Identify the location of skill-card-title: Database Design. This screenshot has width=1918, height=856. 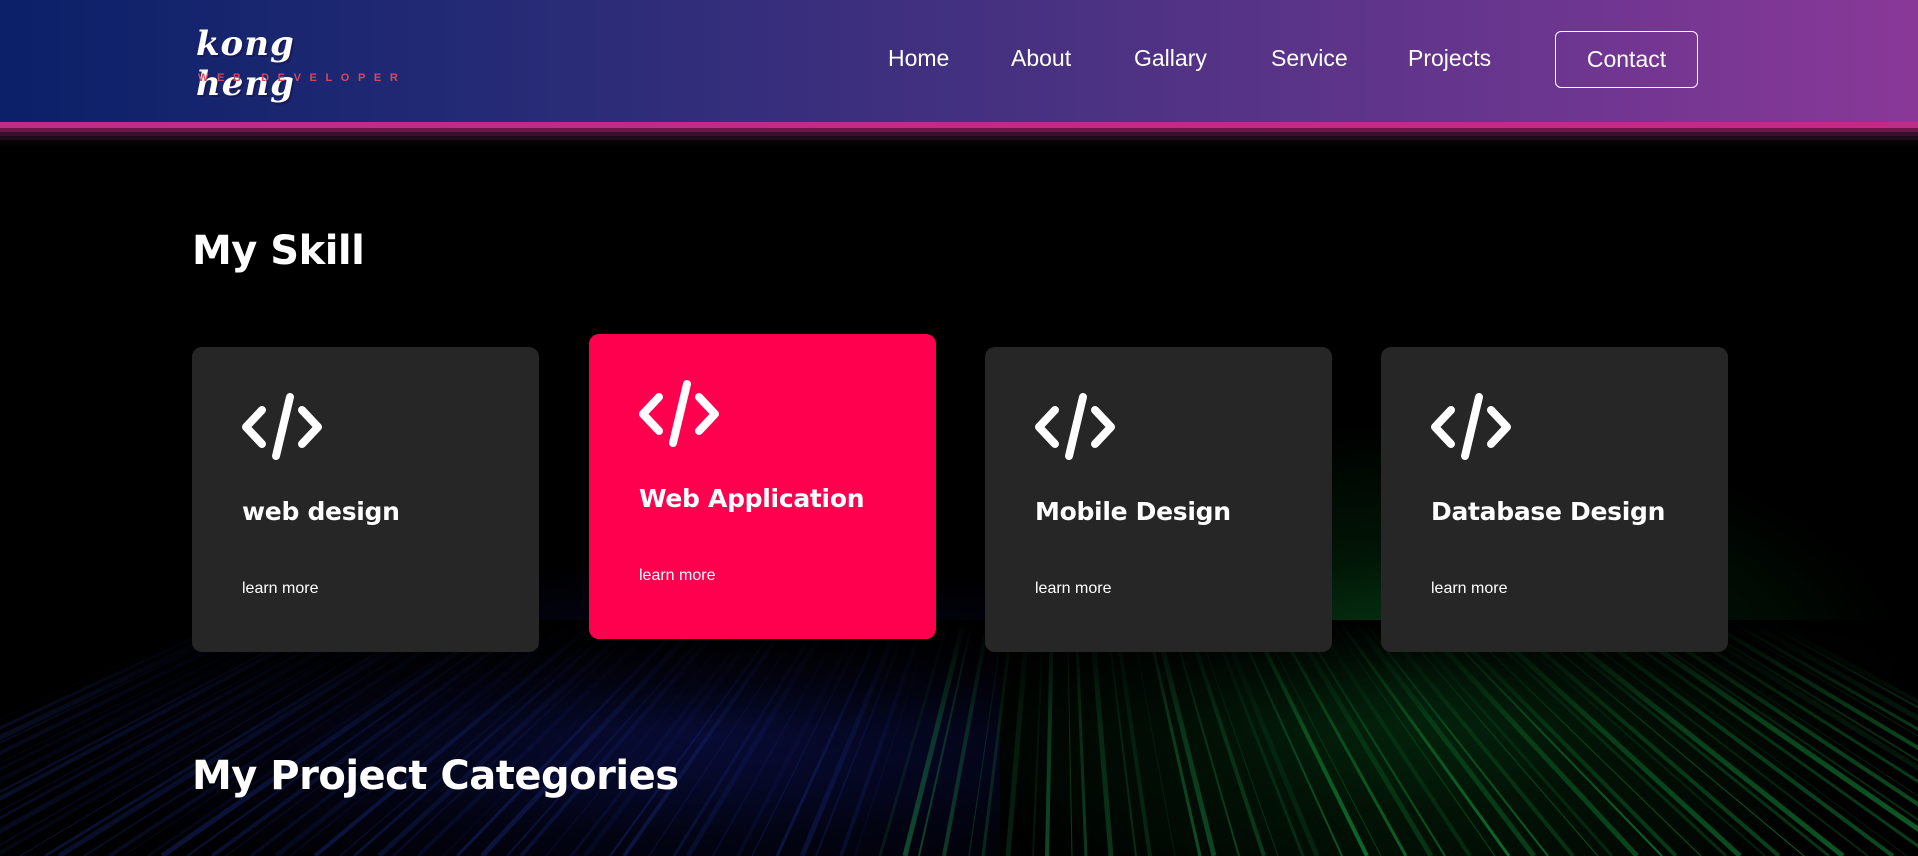
(1548, 511).